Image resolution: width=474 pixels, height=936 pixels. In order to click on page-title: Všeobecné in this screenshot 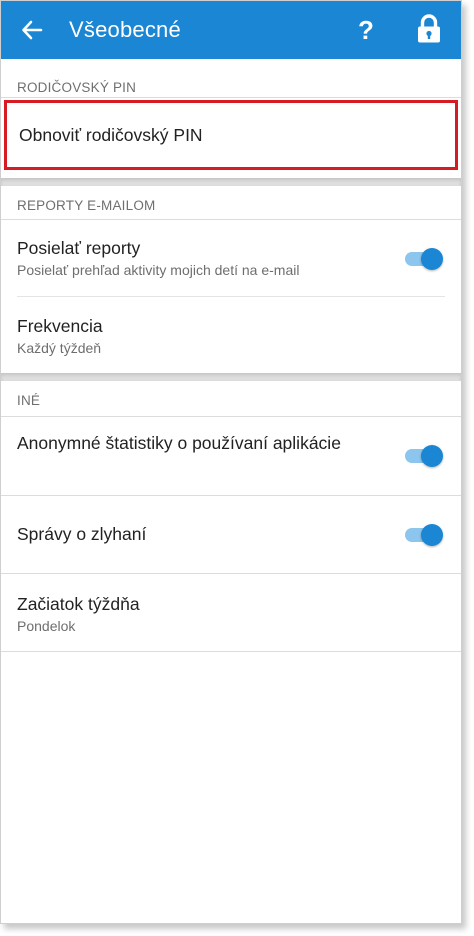, I will do `click(125, 29)`.